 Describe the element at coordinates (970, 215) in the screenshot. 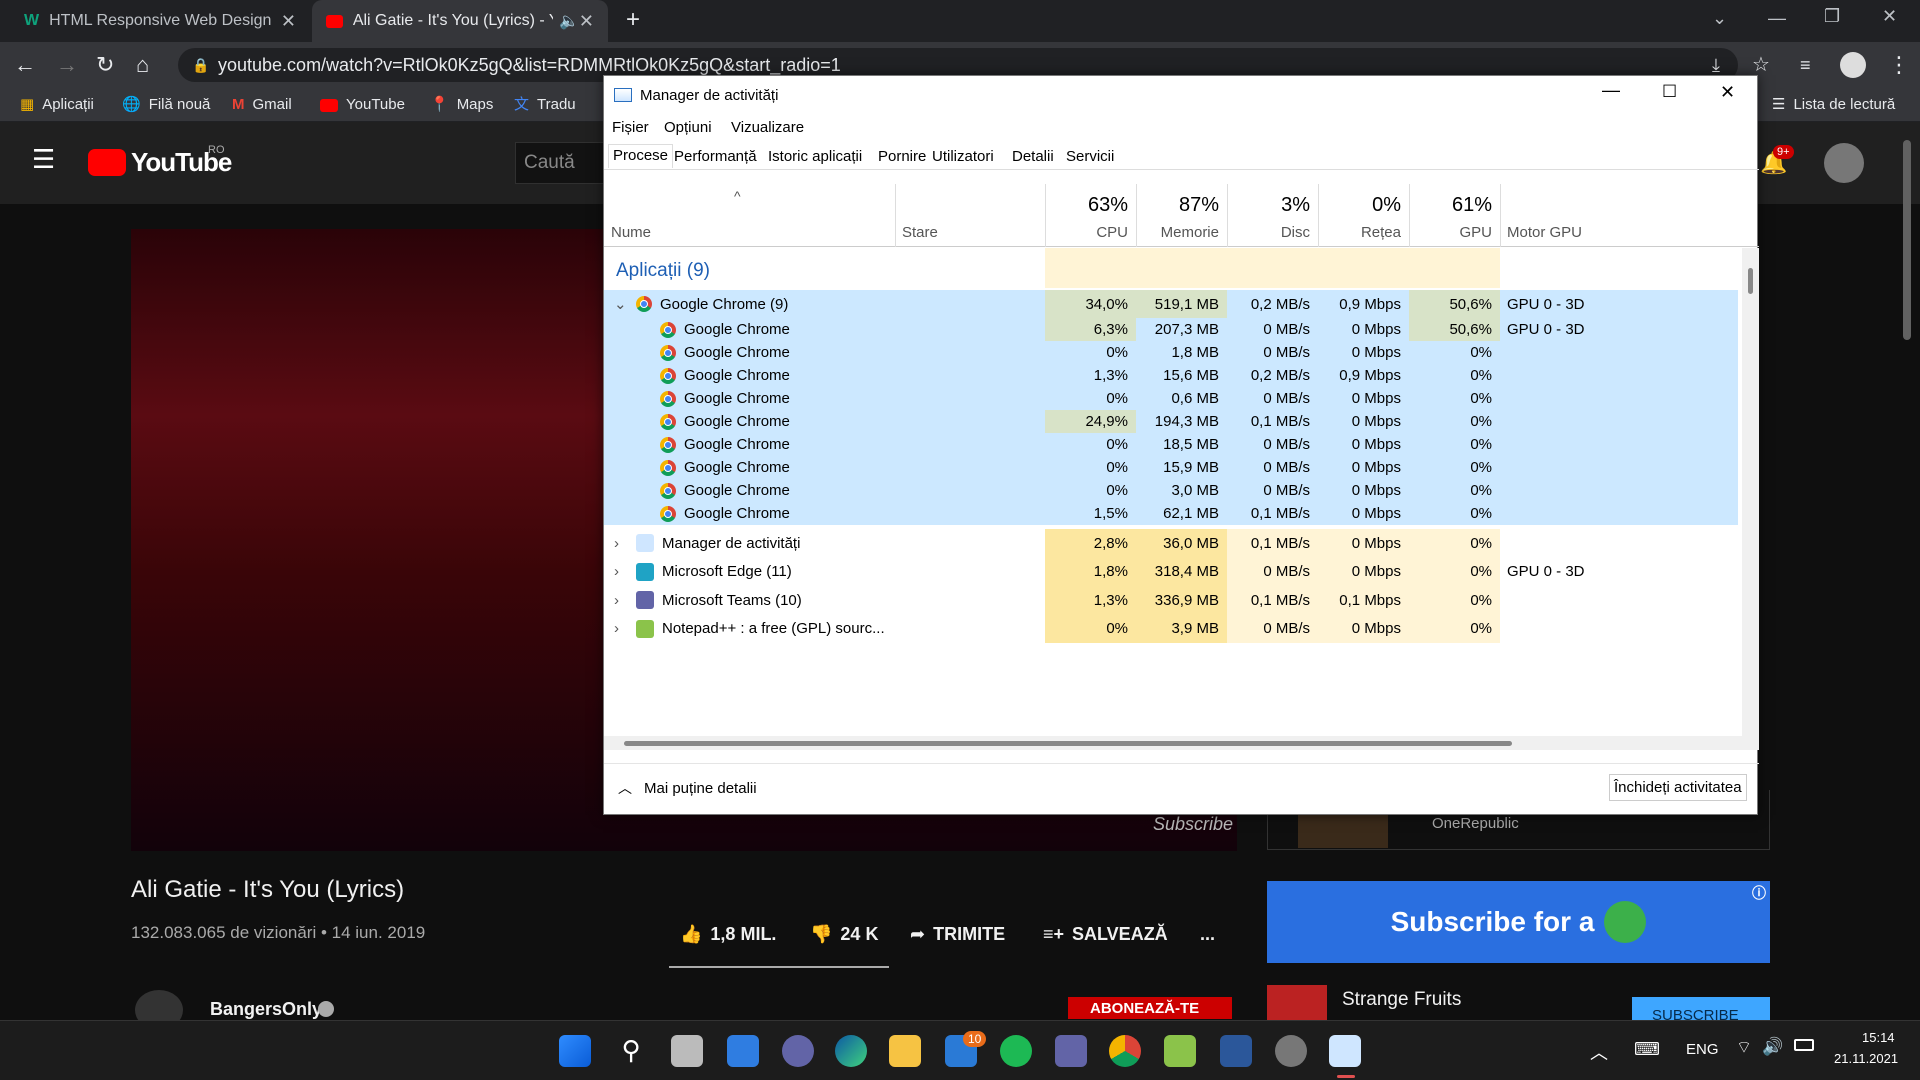

I see `column-status: Stare` at that location.